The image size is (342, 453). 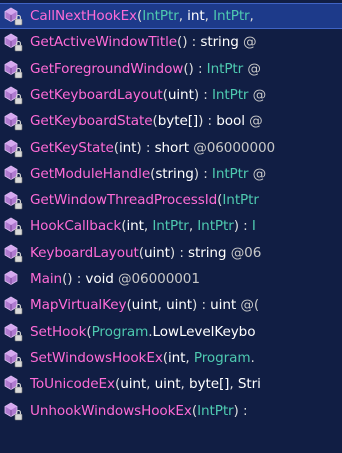 I want to click on signature-token: @(, so click(x=248, y=305).